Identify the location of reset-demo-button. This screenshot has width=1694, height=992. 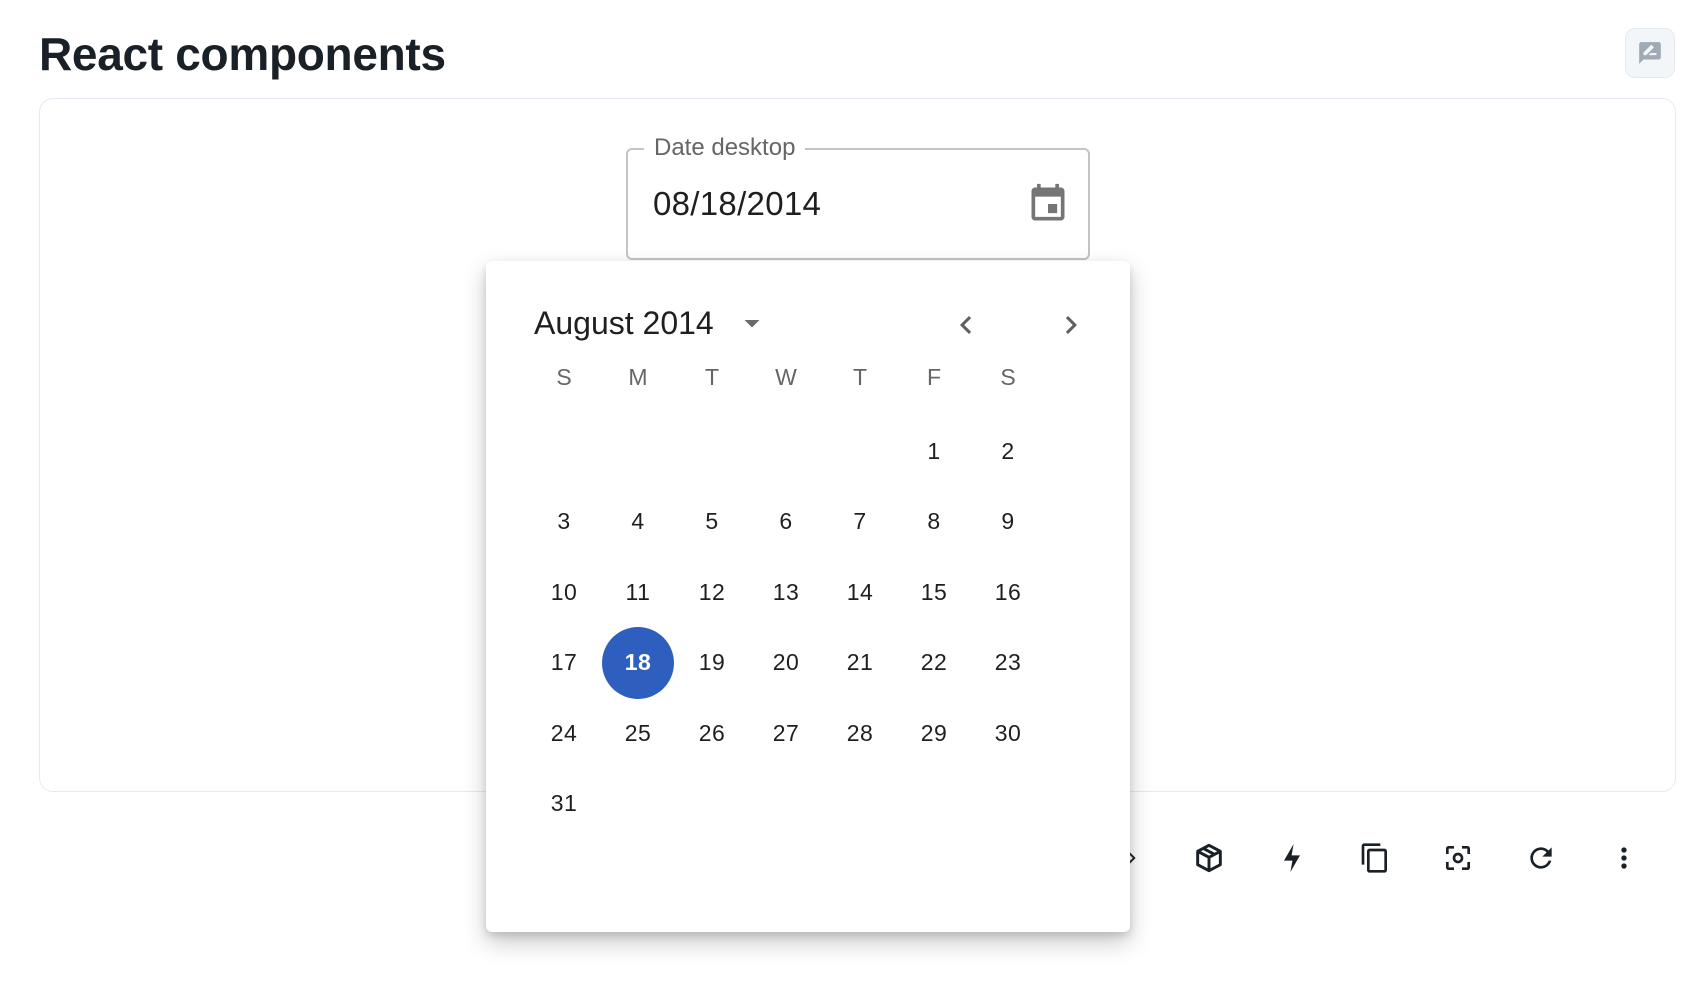
(1541, 858).